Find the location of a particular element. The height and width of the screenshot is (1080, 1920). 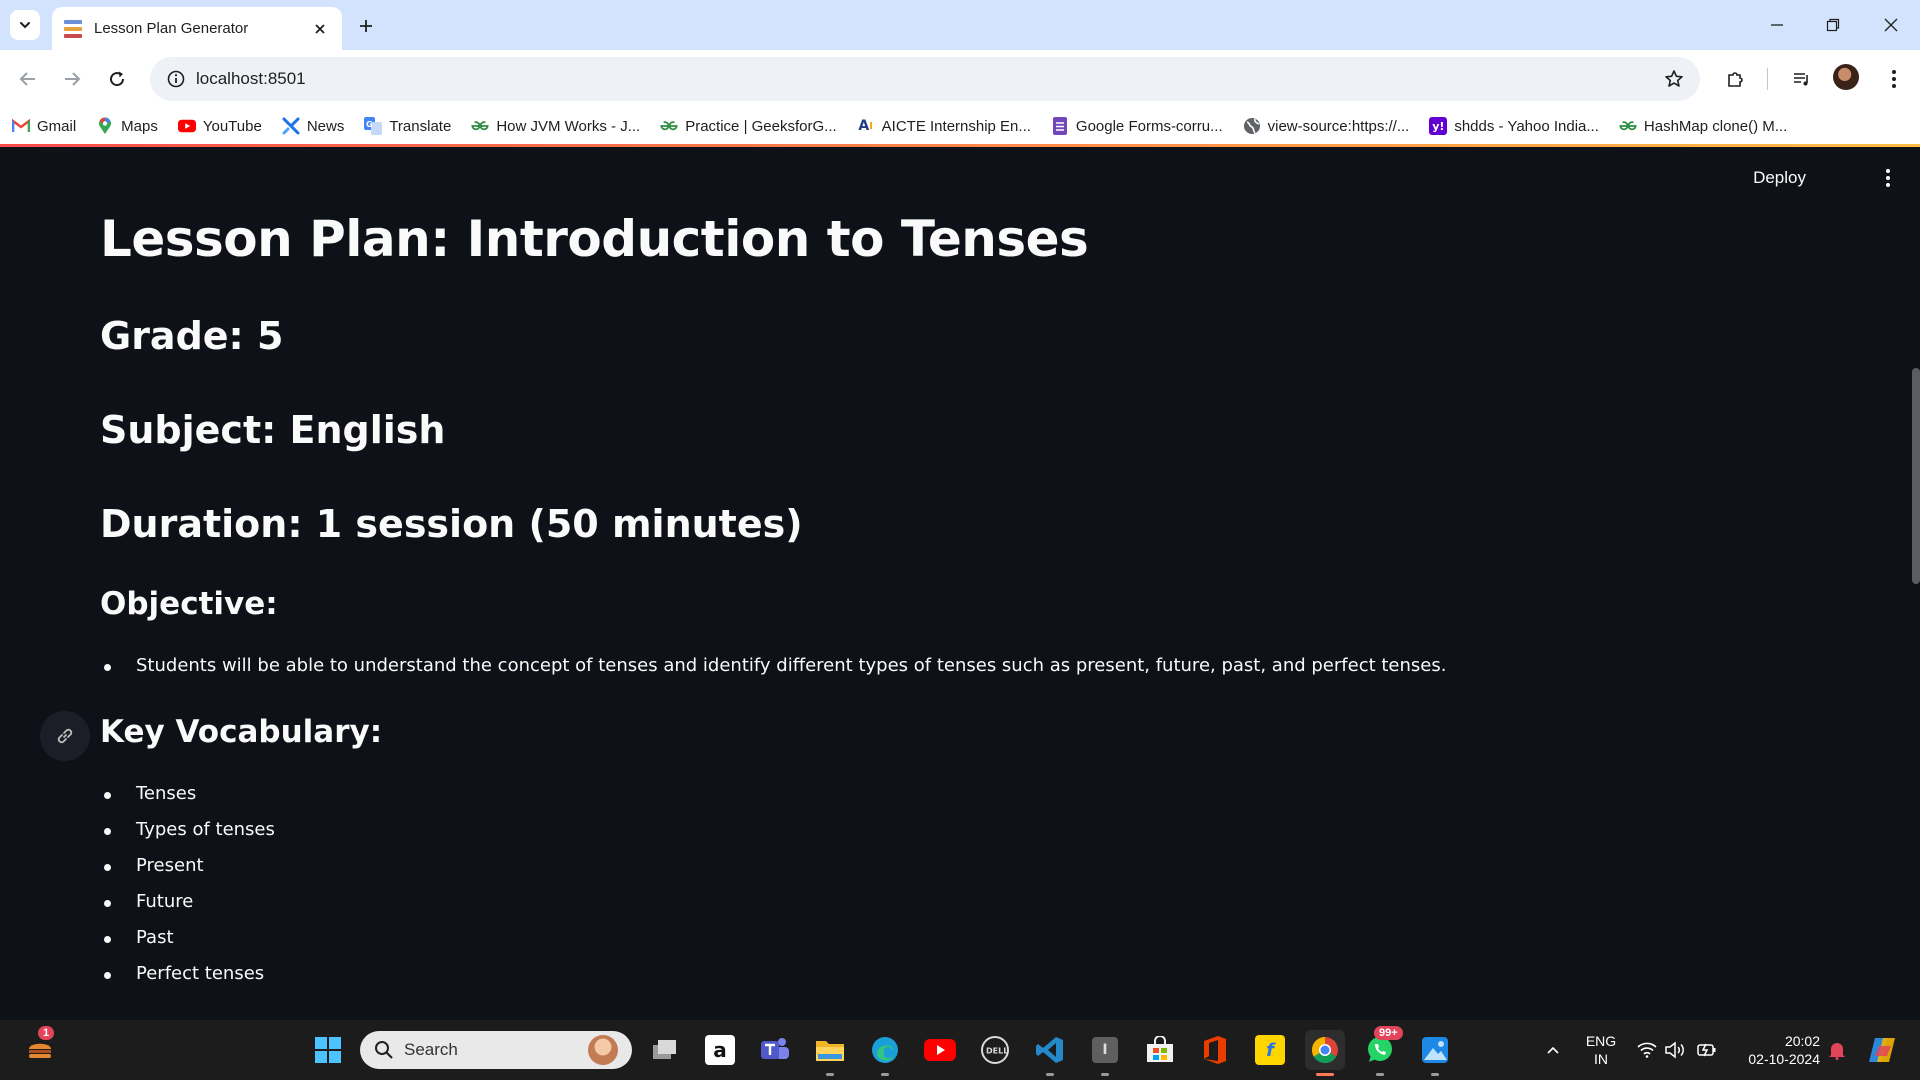

vocabulary-item: Types of tenses is located at coordinates (189, 829).